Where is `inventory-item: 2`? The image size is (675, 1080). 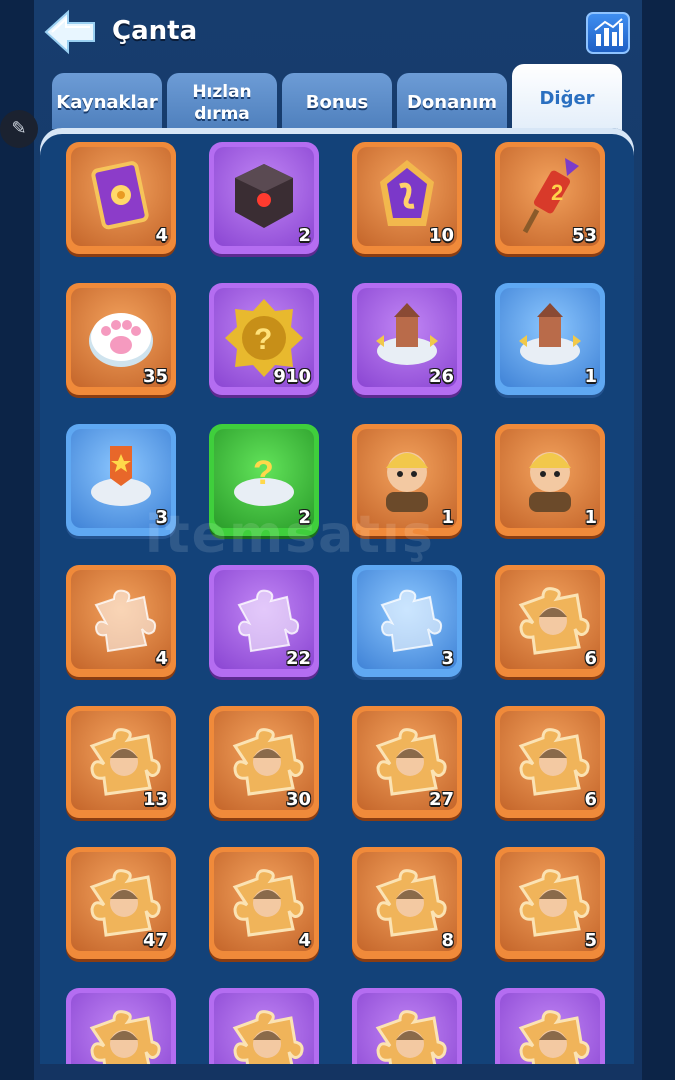
inventory-item: 2 is located at coordinates (264, 198).